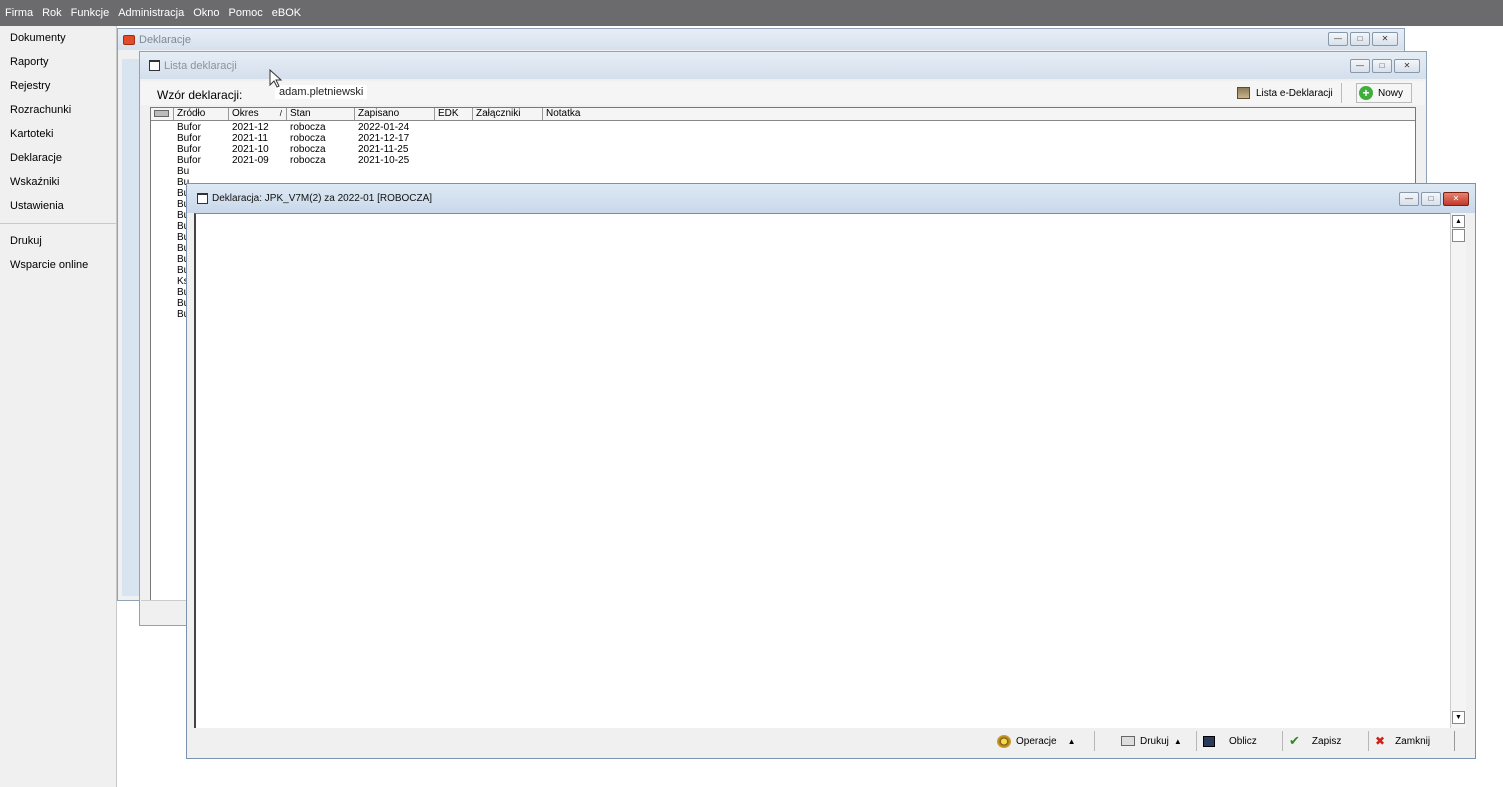  I want to click on table-cell: 2021-10-25, so click(384, 160).